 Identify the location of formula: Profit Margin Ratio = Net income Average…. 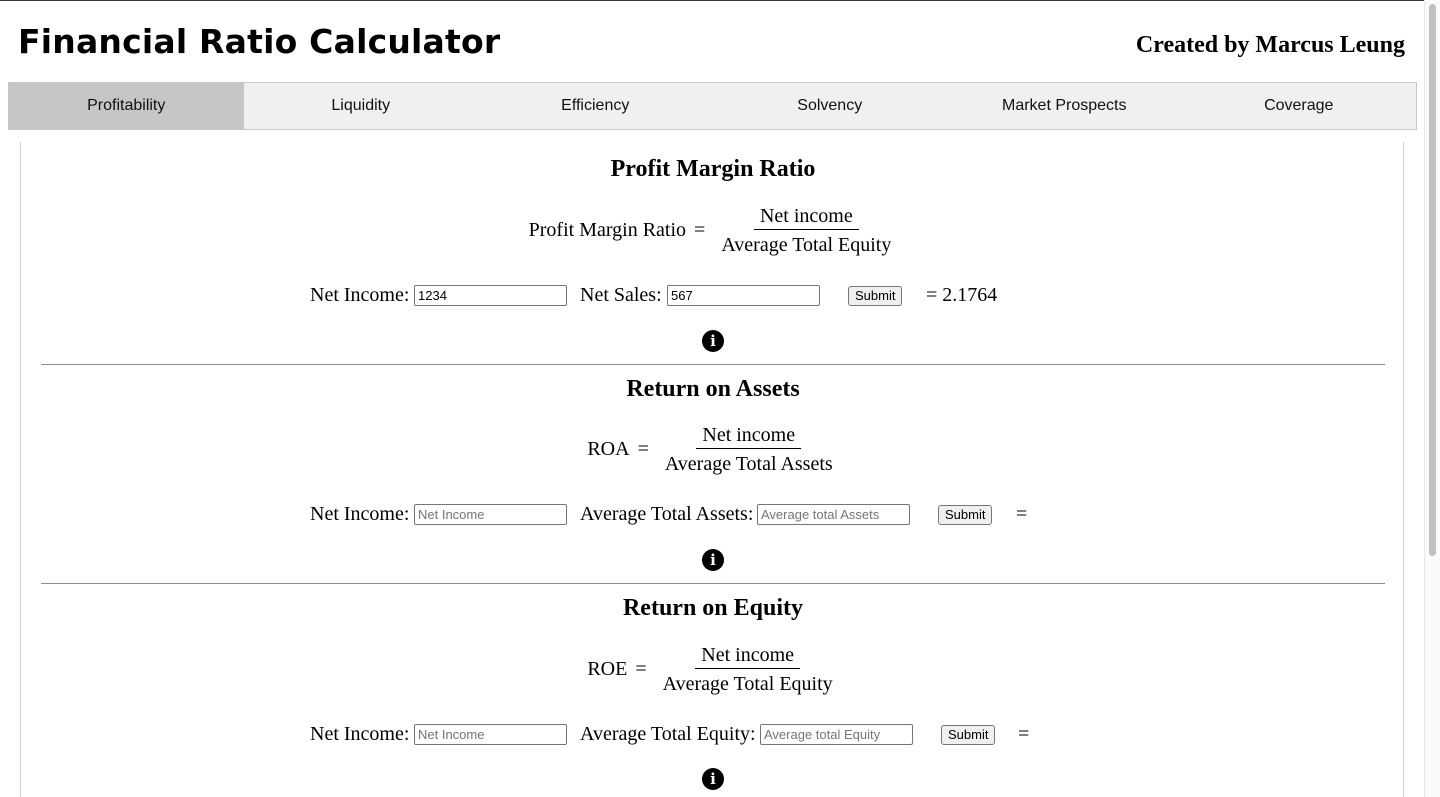
(713, 230).